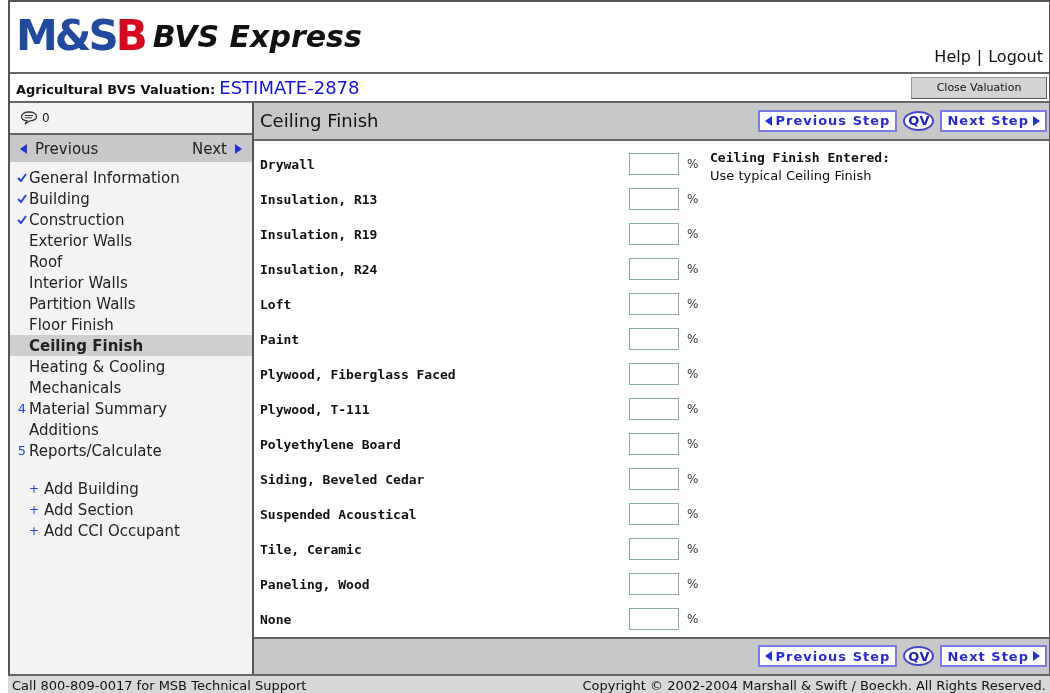  What do you see at coordinates (319, 269) in the screenshot?
I see `field-label: Insulation, R24` at bounding box center [319, 269].